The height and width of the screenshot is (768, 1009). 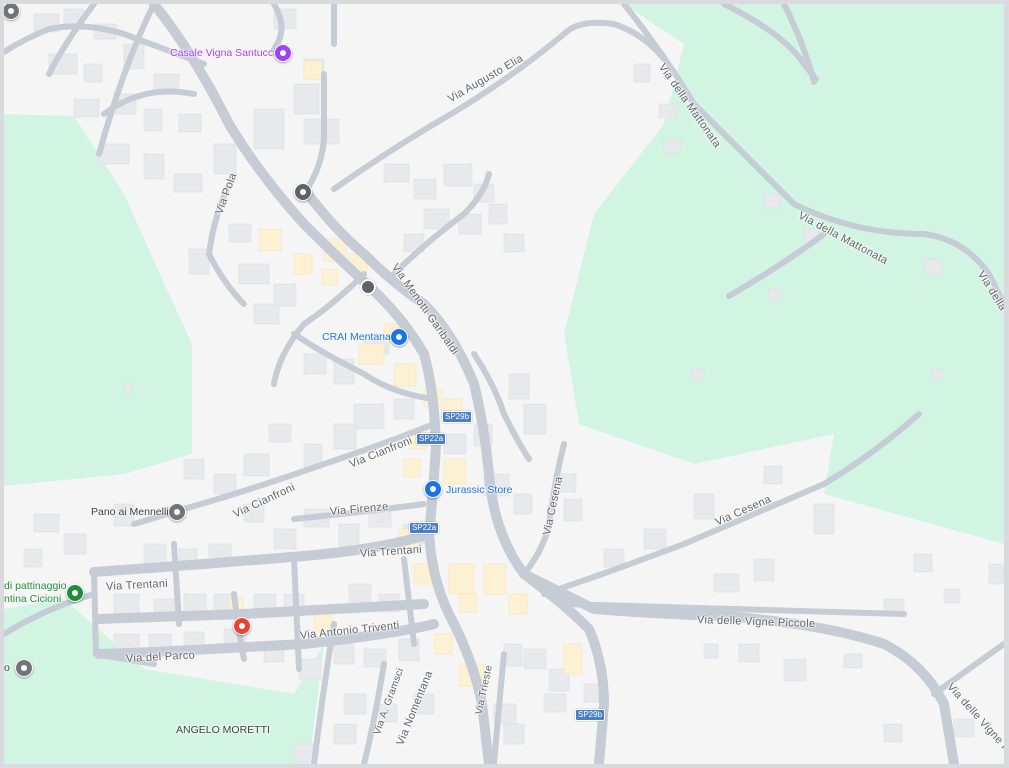 What do you see at coordinates (35, 586) in the screenshot?
I see `poi-label: di pattinaggio` at bounding box center [35, 586].